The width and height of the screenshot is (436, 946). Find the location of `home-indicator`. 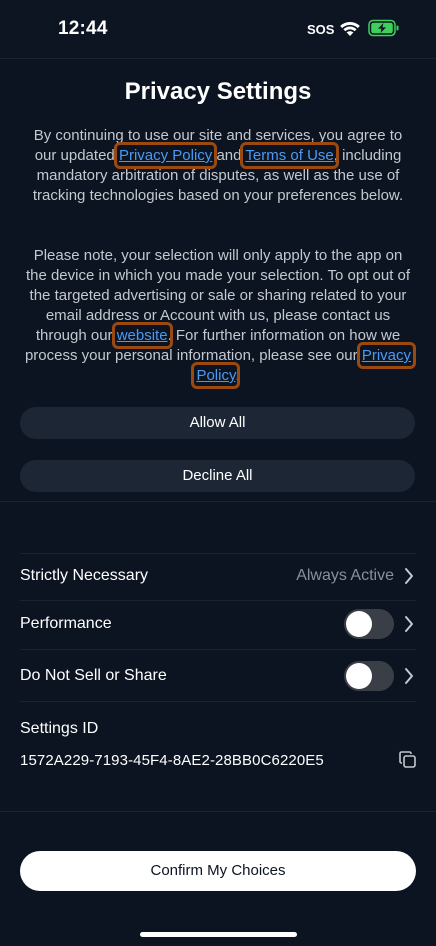

home-indicator is located at coordinates (218, 934).